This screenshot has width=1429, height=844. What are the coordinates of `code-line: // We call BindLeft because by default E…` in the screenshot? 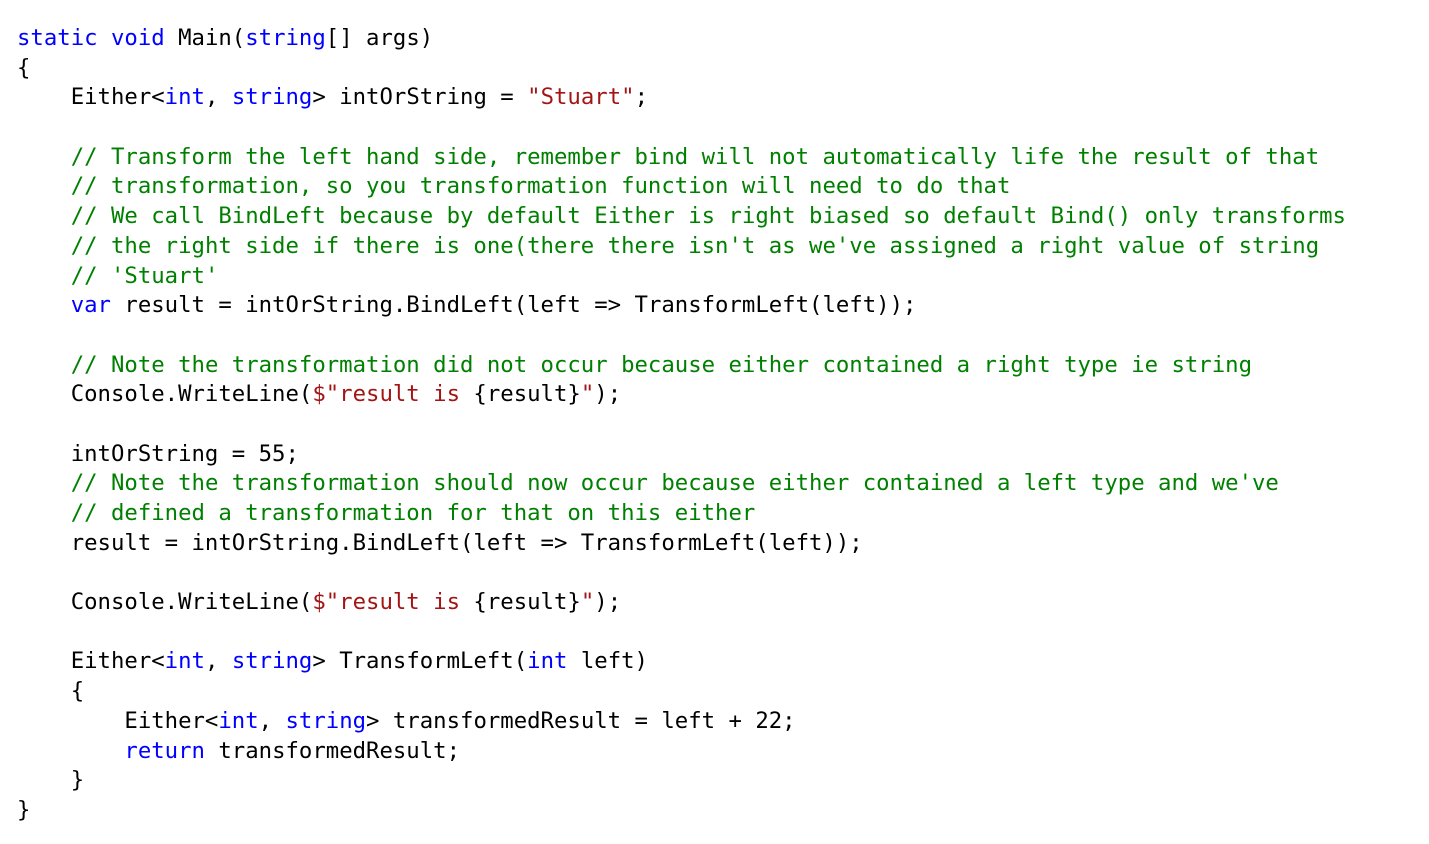 It's located at (719, 217).